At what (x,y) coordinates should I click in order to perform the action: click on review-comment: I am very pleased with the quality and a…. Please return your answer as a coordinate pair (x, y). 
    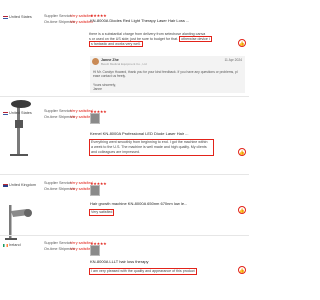
    Looking at the image, I should click on (143, 271).